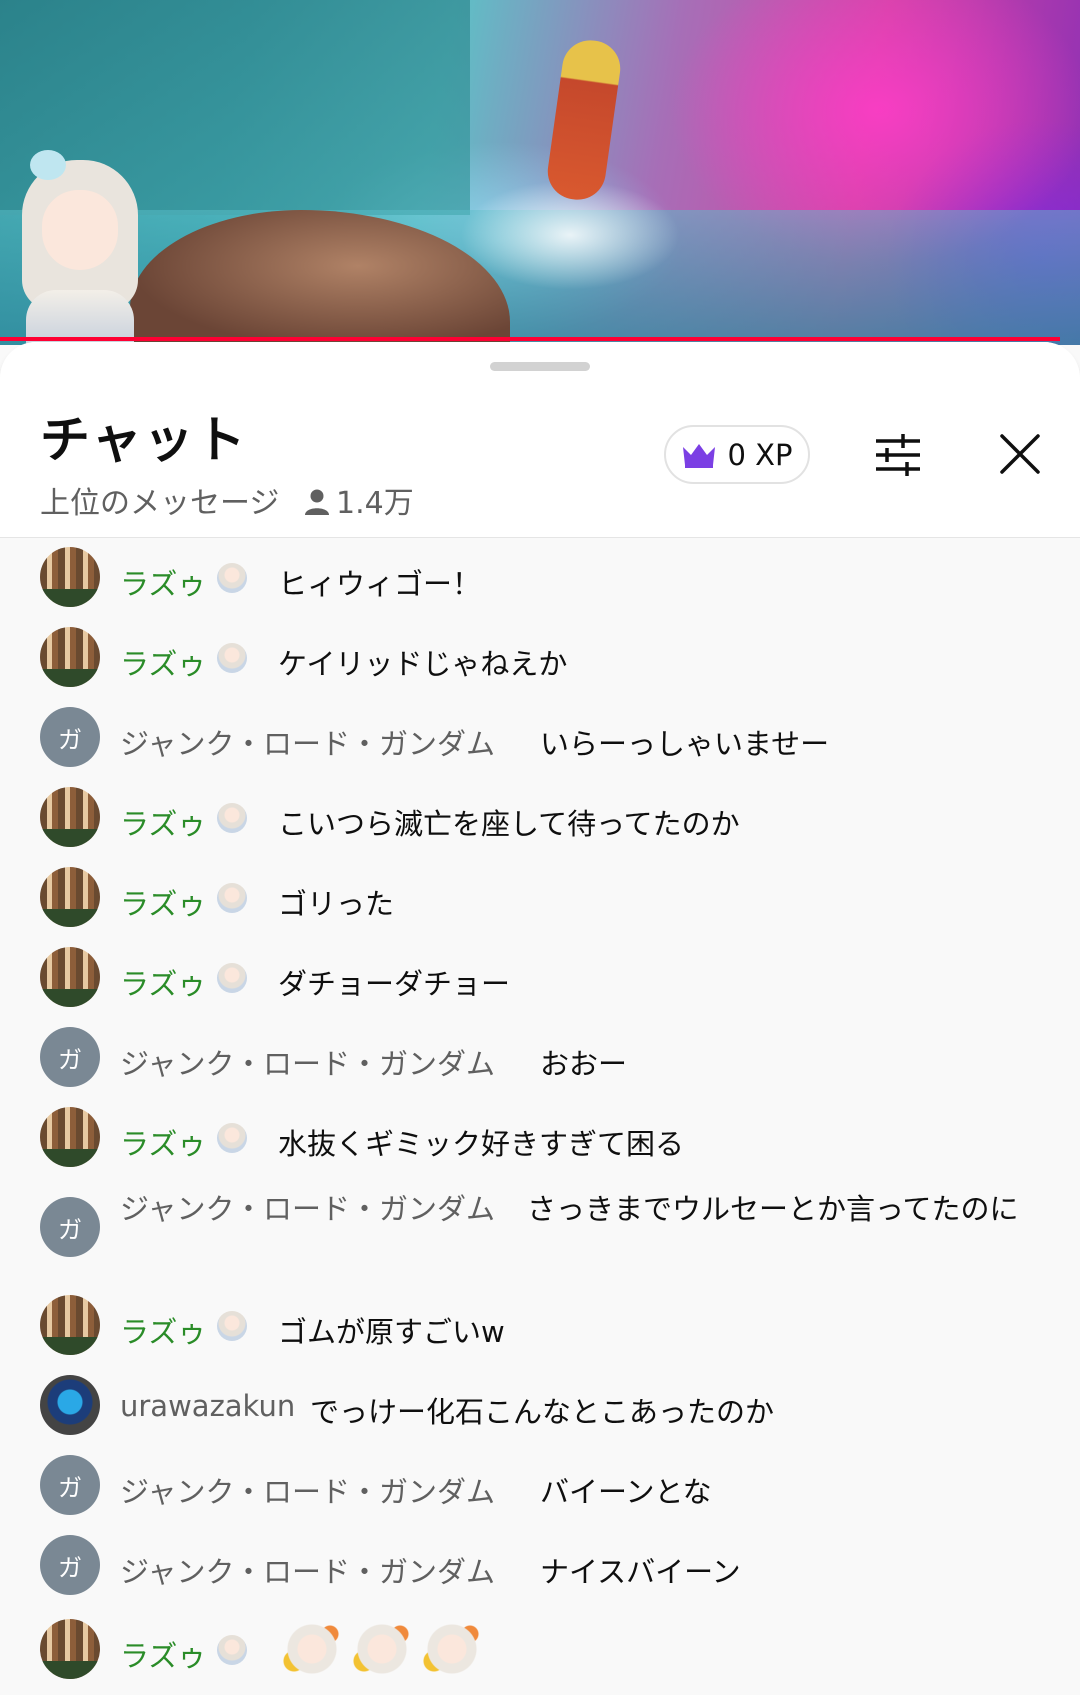  I want to click on message-text: おおー, so click(584, 1064).